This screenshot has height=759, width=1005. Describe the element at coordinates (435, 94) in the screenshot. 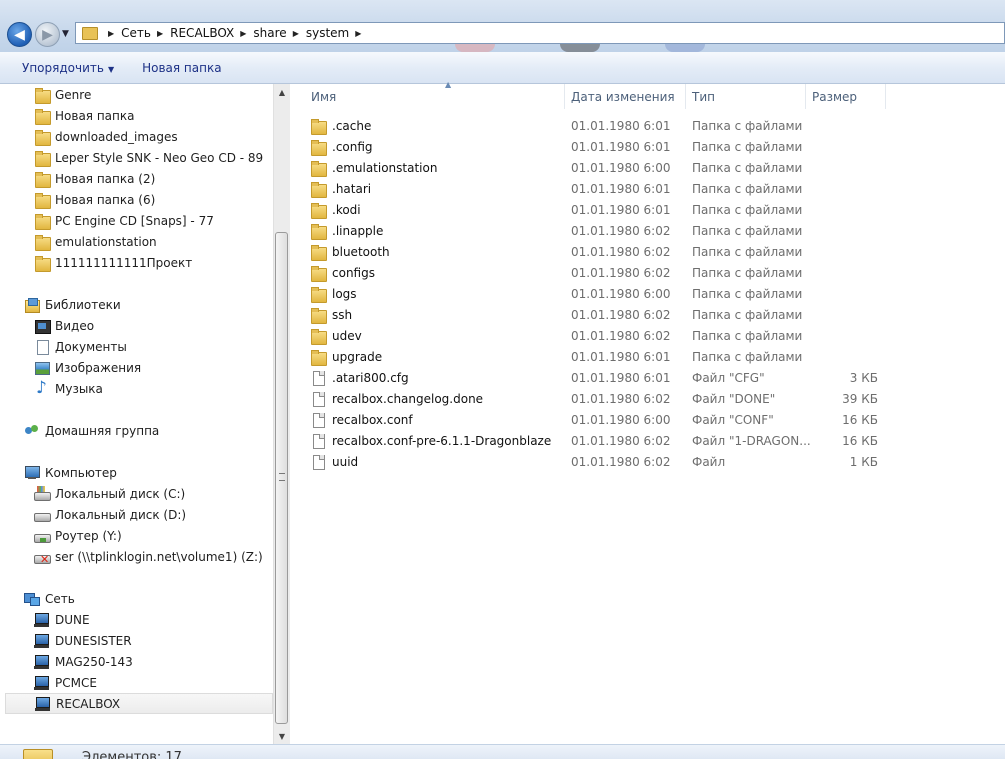

I see `column-header-name: Имя ▲` at that location.